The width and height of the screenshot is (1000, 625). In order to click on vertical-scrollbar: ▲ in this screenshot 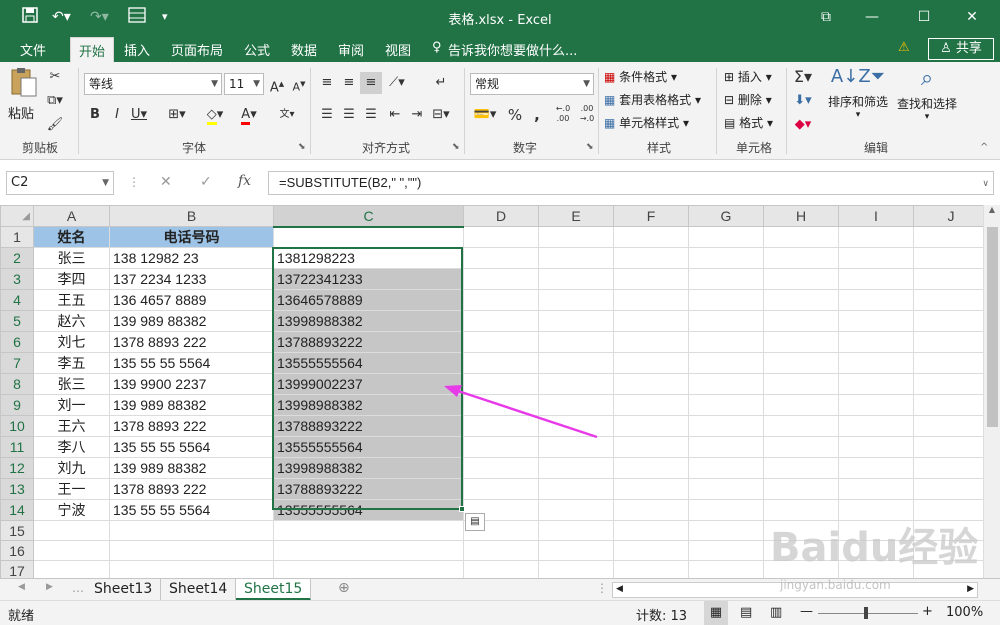, I will do `click(991, 391)`.